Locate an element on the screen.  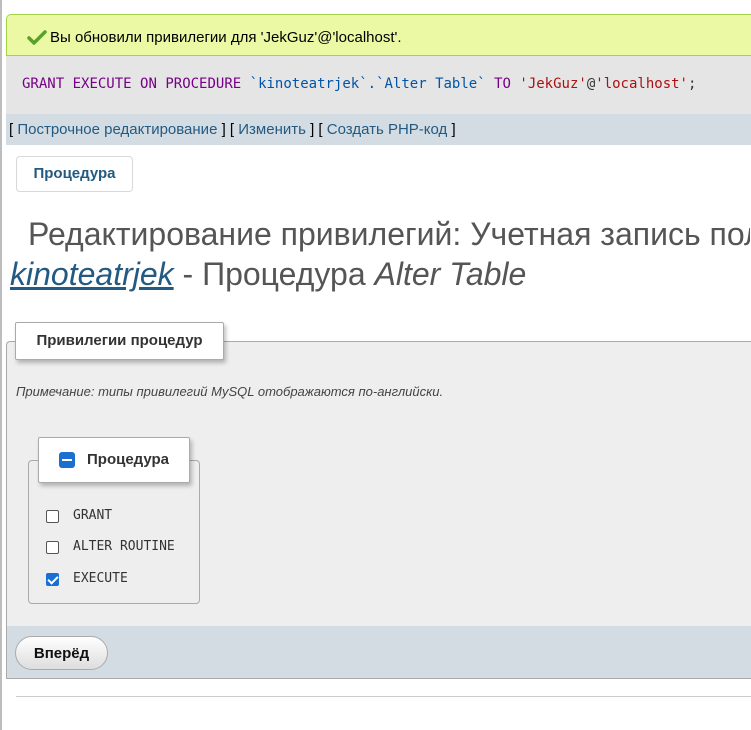
sql-terminator: ; is located at coordinates (692, 84).